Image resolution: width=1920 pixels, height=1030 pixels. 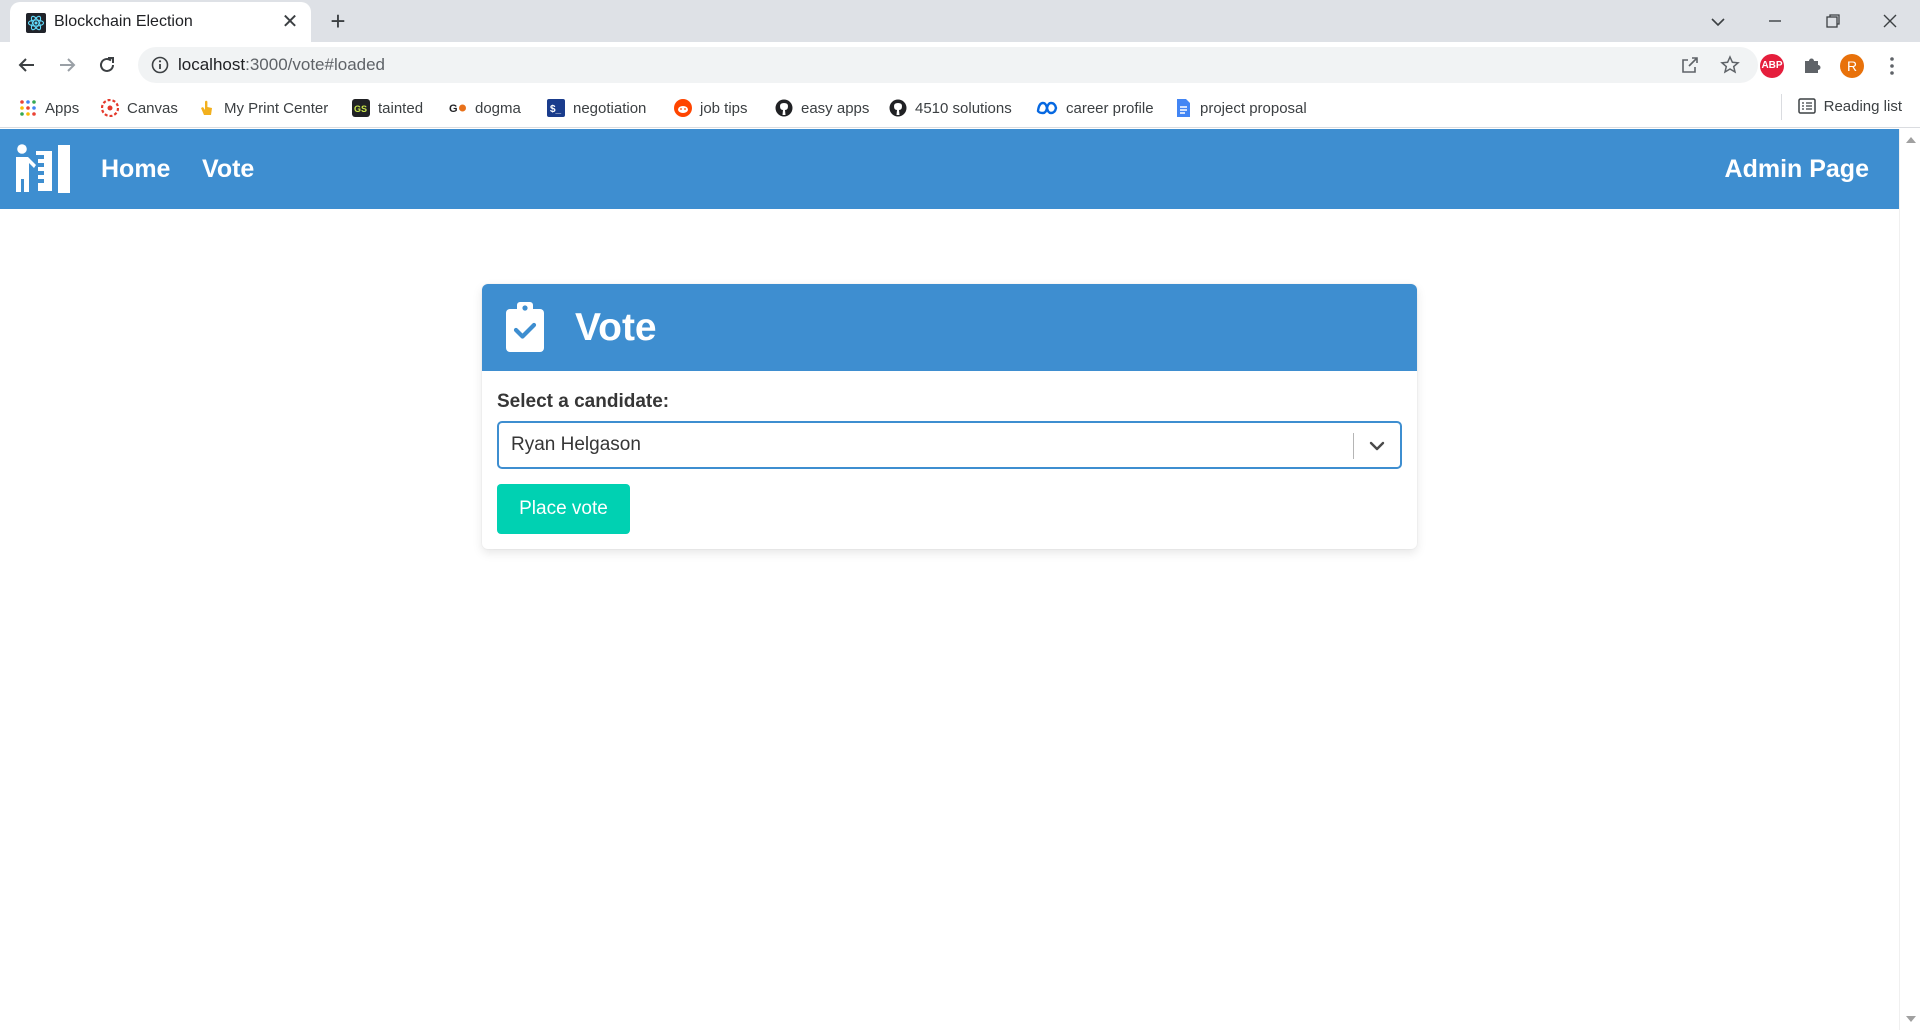 I want to click on bookmark-label: easy apps, so click(x=835, y=108).